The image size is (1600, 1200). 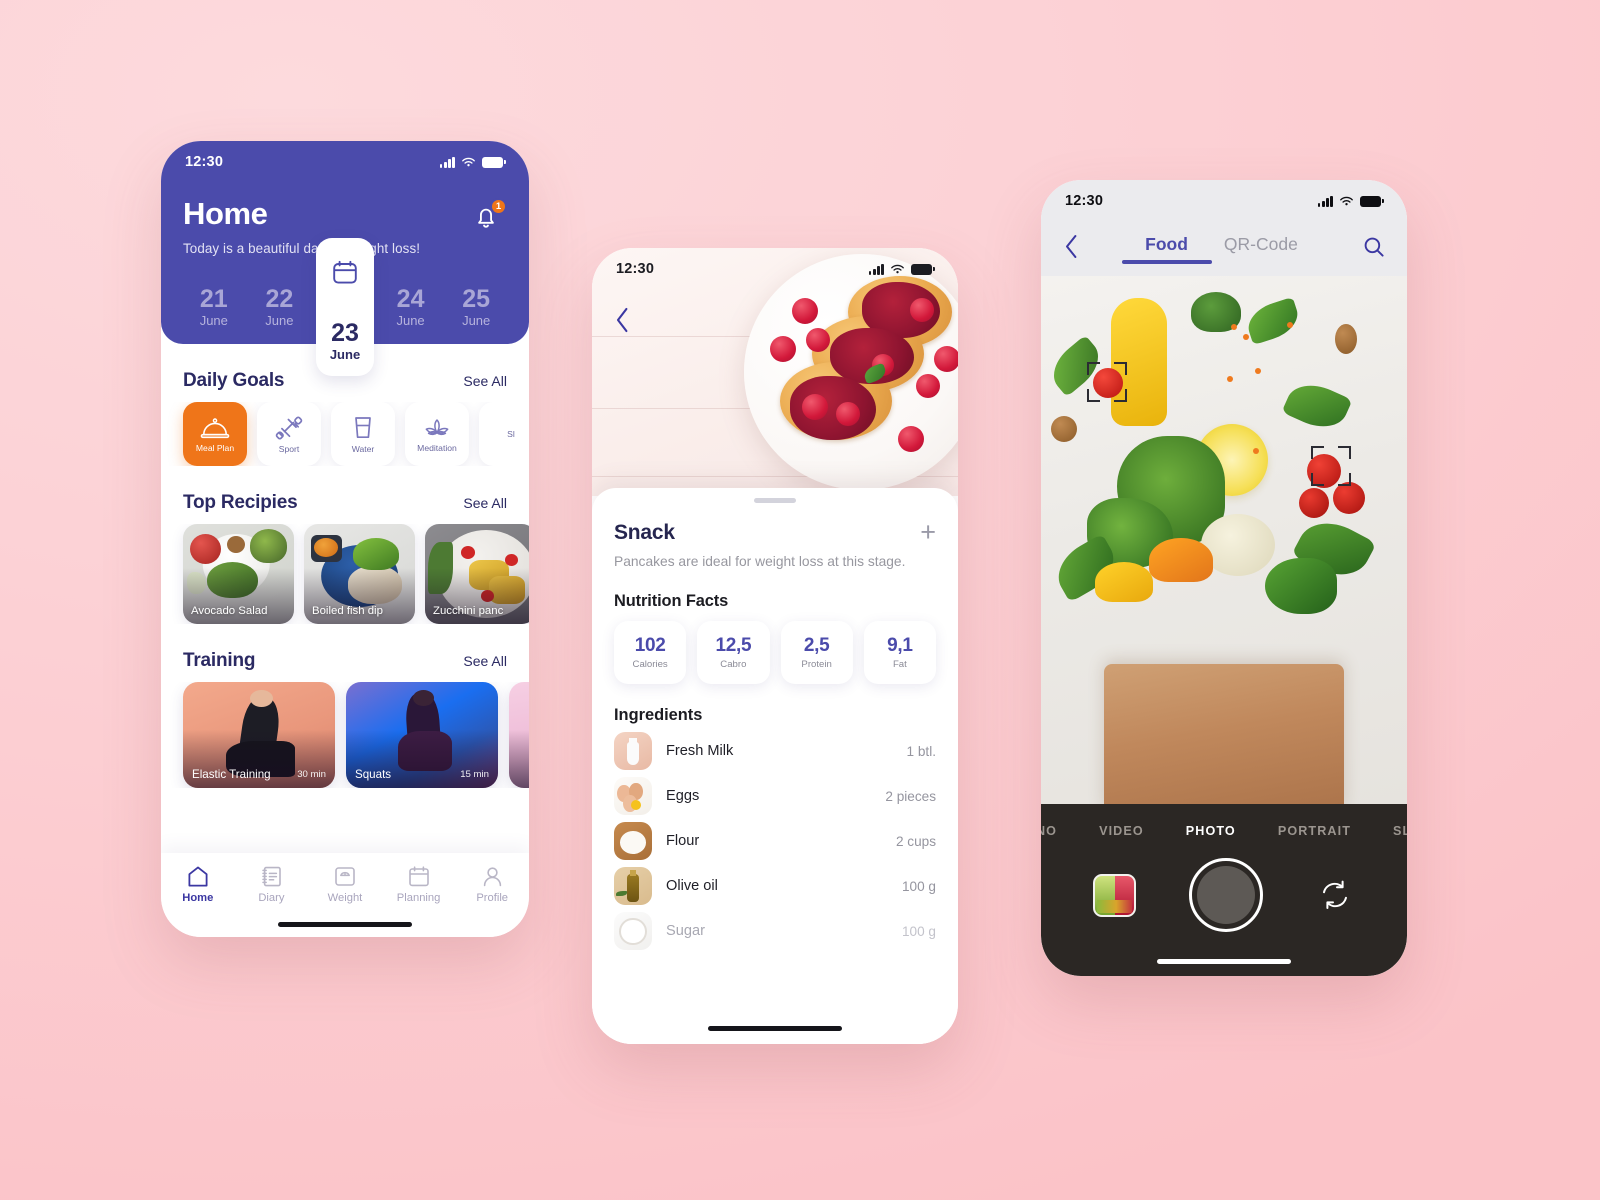 What do you see at coordinates (899, 665) in the screenshot?
I see `nutrition-label: Fat` at bounding box center [899, 665].